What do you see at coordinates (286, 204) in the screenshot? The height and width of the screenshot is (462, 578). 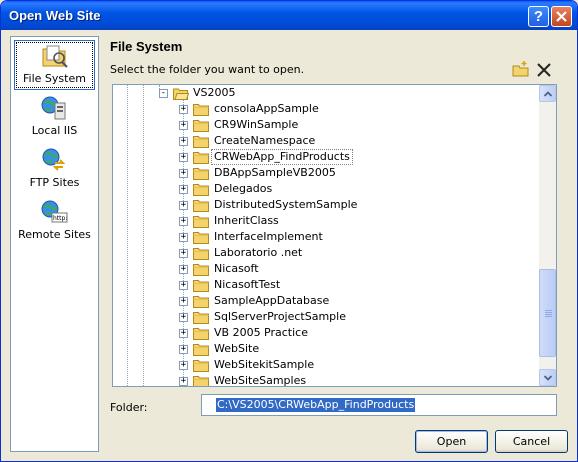 I see `tree-node-label: DistributedSystemSample` at bounding box center [286, 204].